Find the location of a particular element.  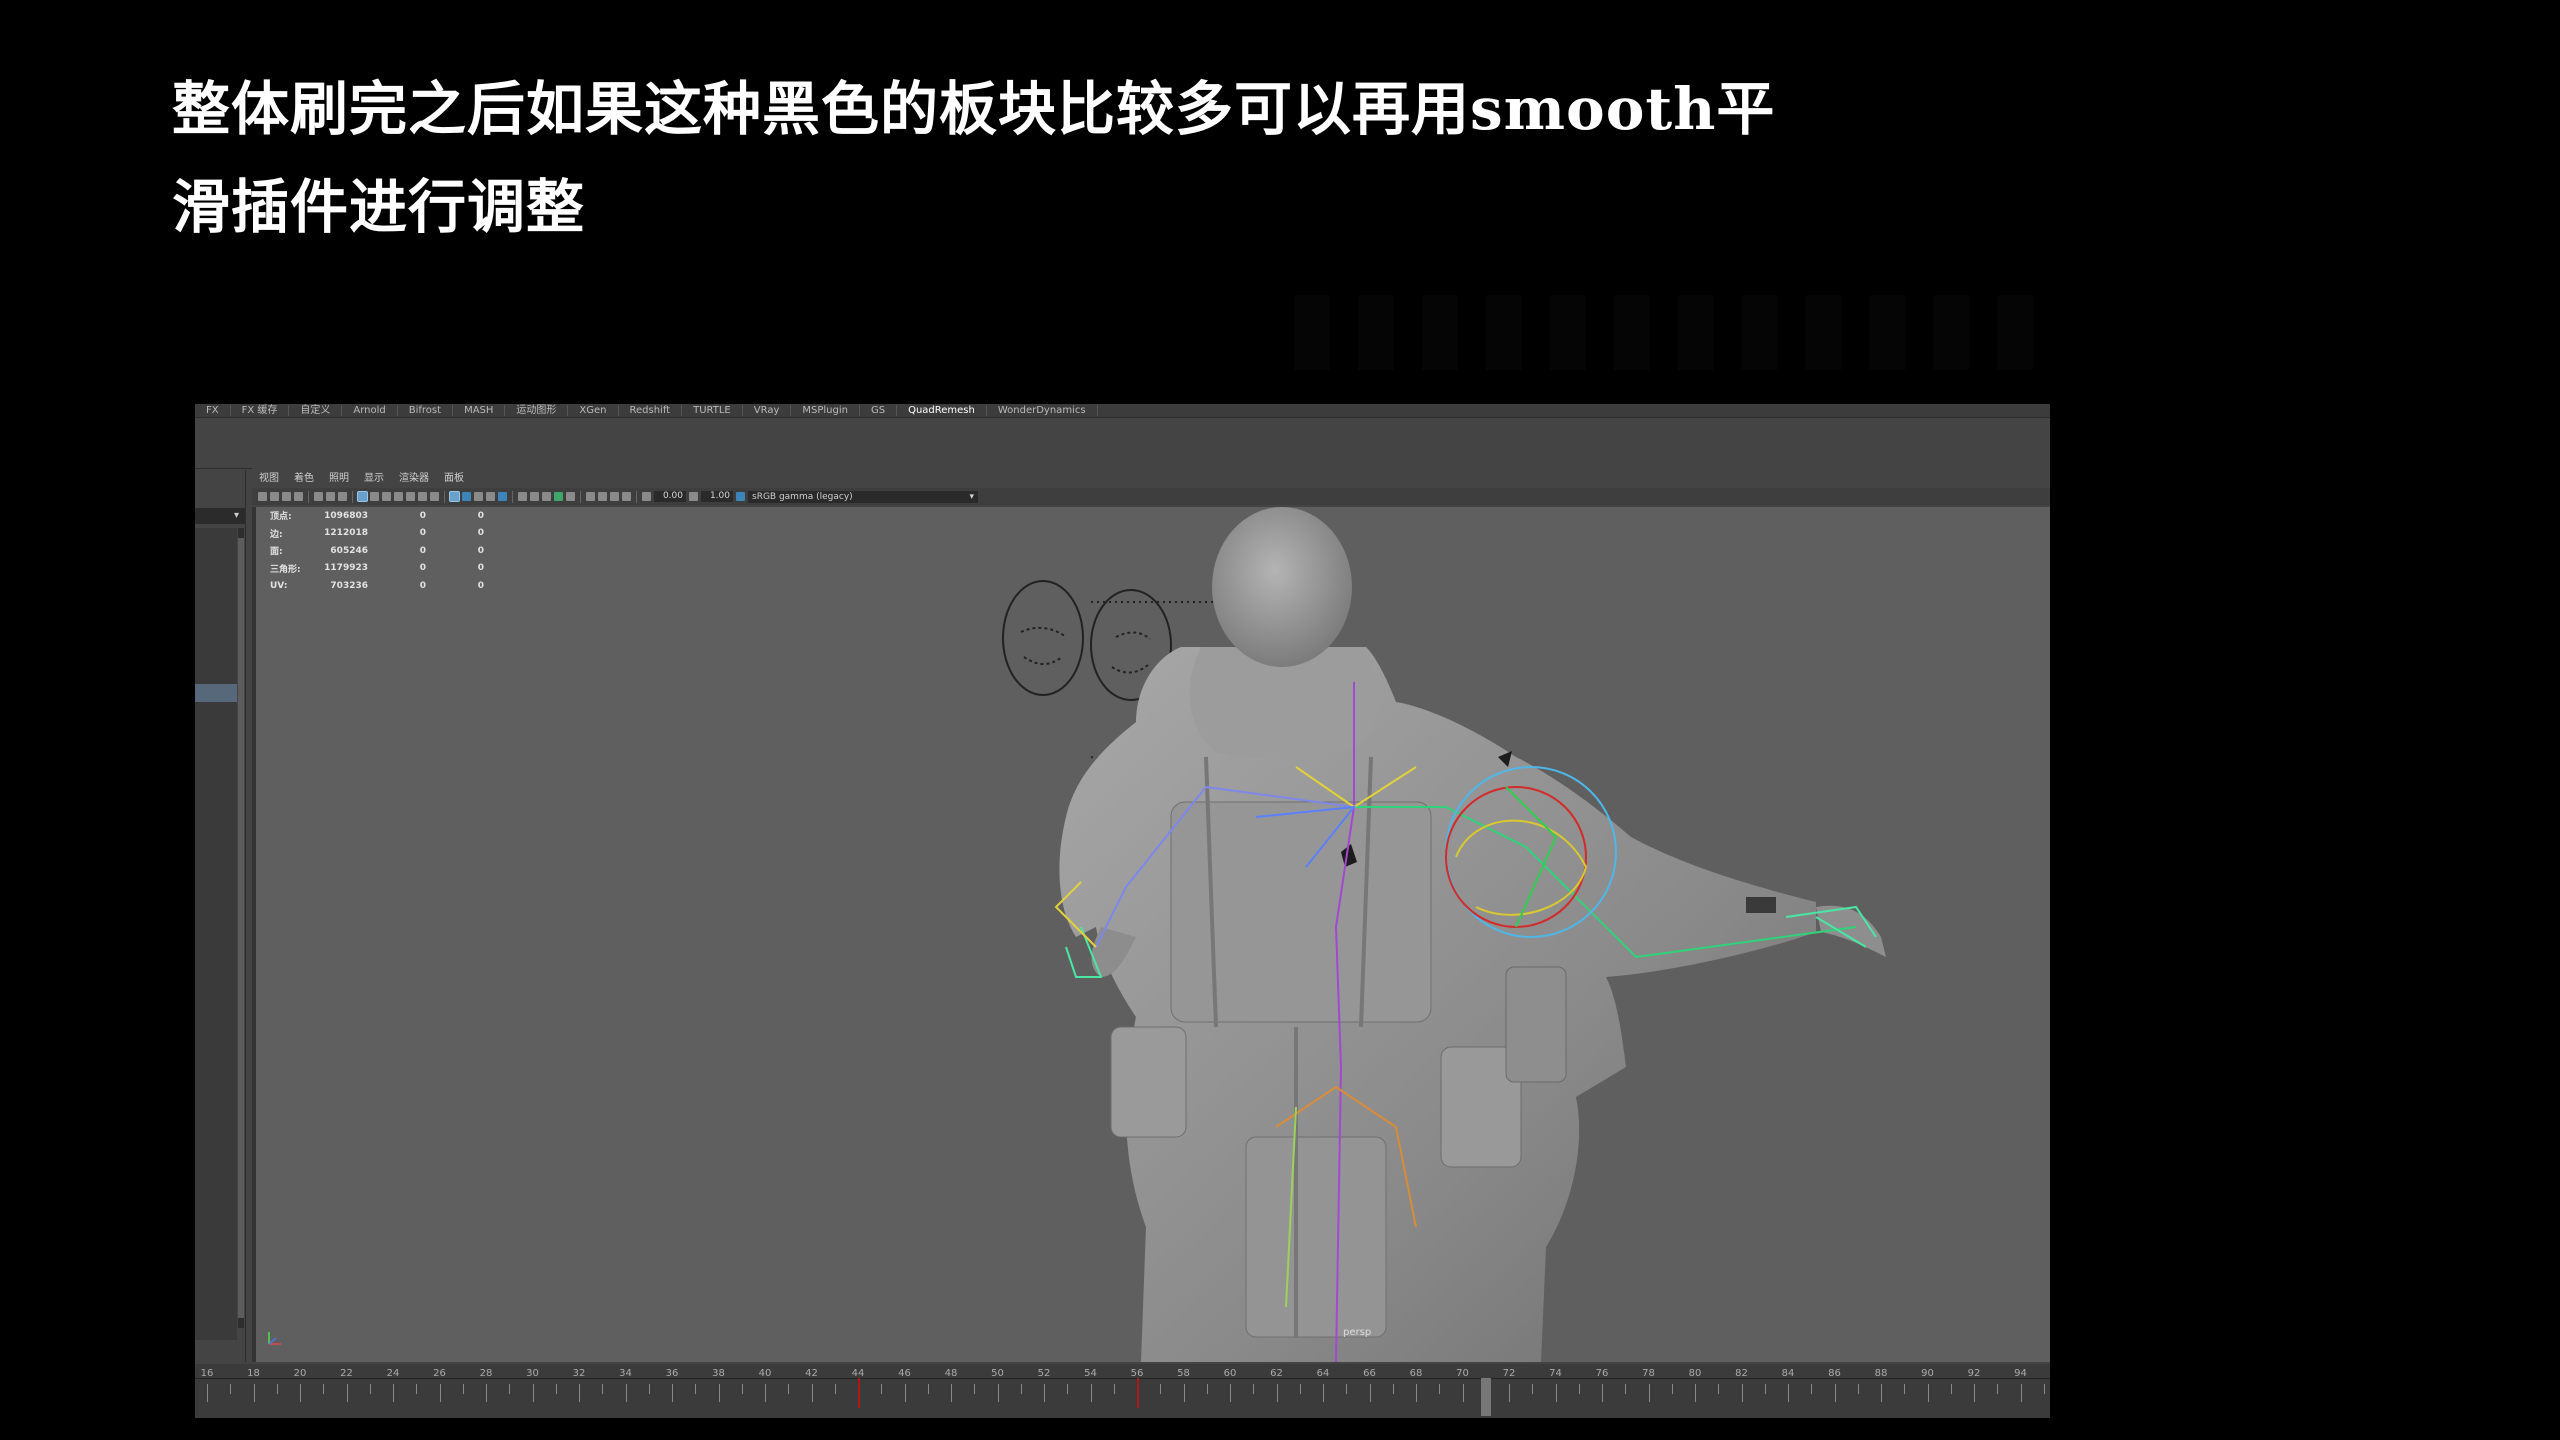

shelf-tab: XGen is located at coordinates (593, 410).